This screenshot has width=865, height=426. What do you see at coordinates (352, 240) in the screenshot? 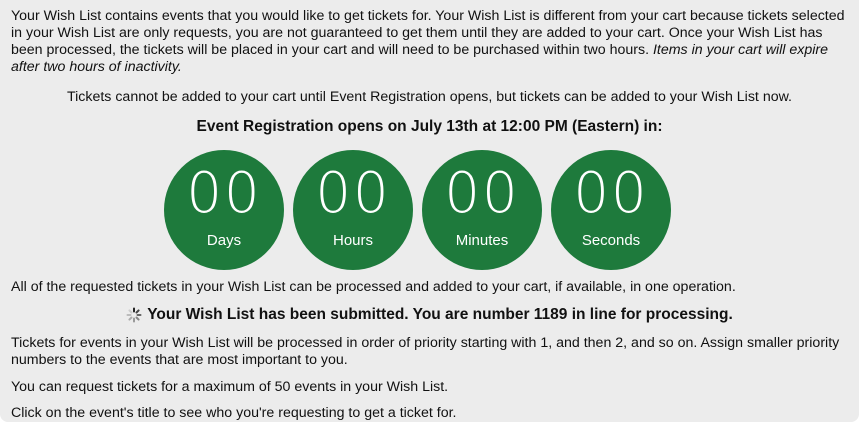
I see `hours-label: Hours` at bounding box center [352, 240].